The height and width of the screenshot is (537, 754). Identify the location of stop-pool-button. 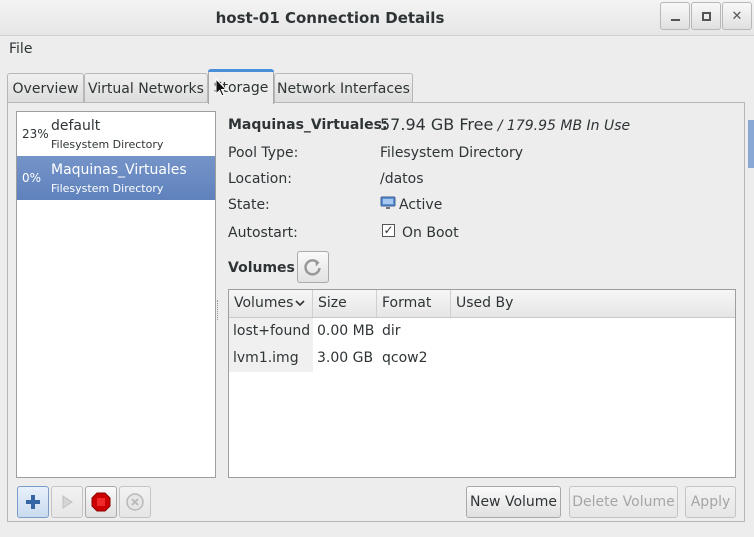
(101, 502).